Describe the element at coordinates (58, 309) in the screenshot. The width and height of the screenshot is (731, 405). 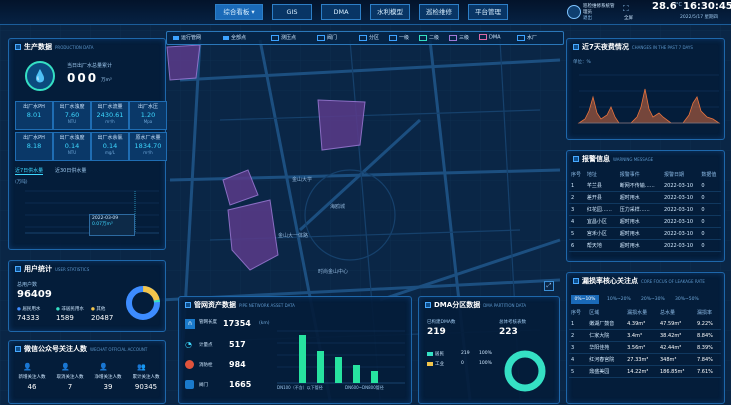
I see `nonresidential-icon: ●` at that location.